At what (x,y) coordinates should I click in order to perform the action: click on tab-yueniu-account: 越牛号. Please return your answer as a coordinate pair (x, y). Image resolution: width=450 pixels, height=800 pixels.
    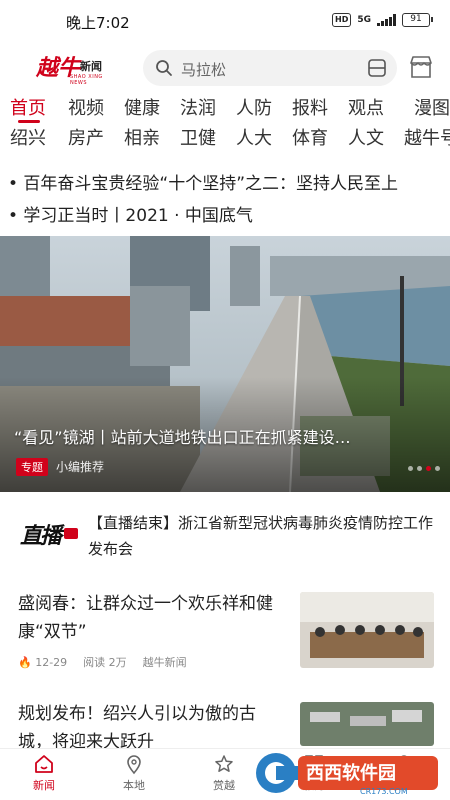
    Looking at the image, I should click on (427, 137).